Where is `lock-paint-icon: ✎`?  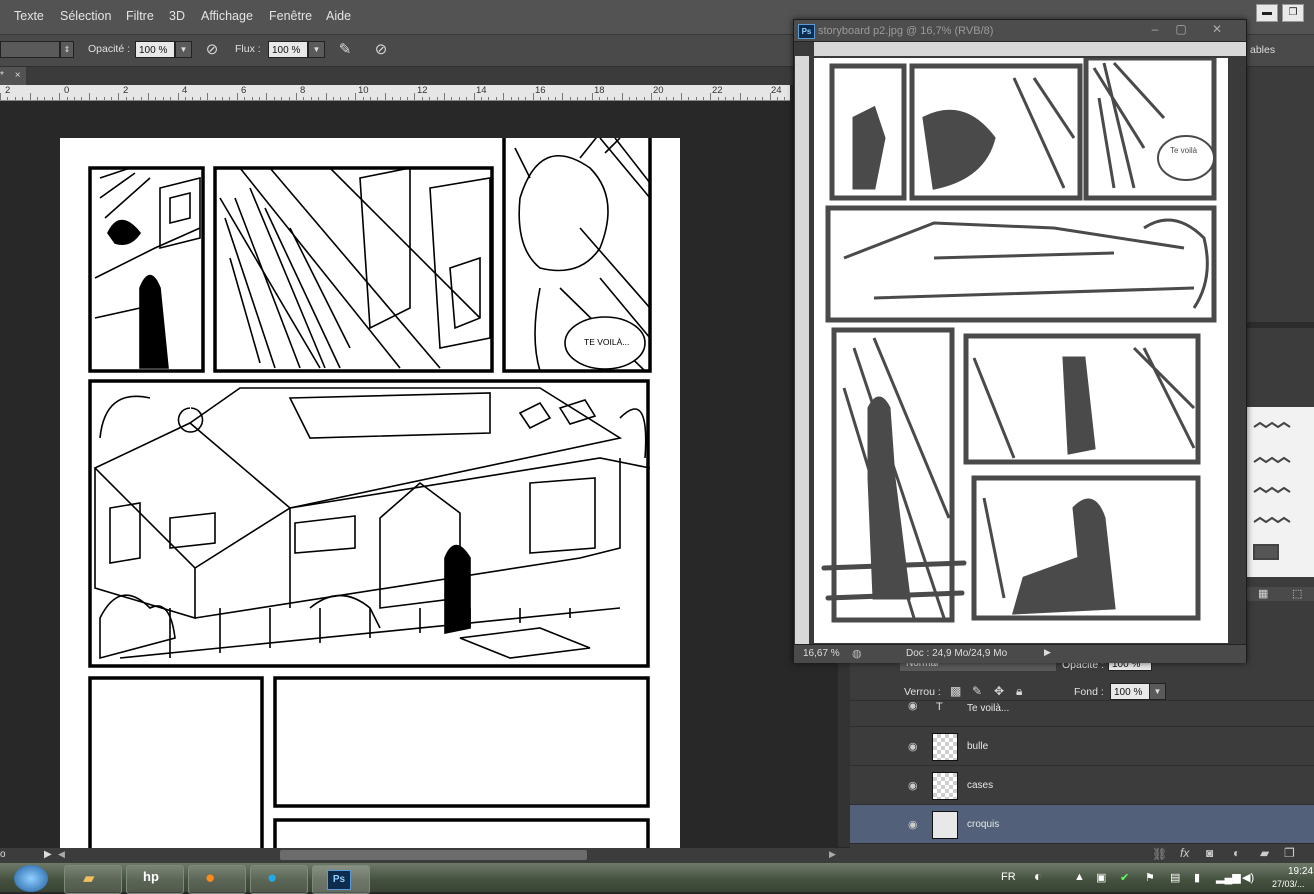 lock-paint-icon: ✎ is located at coordinates (977, 691).